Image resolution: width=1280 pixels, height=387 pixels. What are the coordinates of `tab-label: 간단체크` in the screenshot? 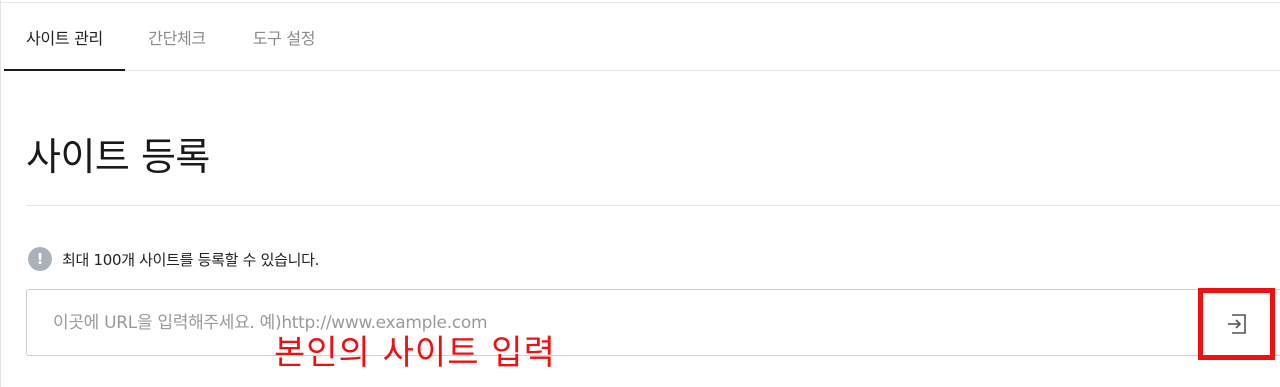 It's located at (177, 38).